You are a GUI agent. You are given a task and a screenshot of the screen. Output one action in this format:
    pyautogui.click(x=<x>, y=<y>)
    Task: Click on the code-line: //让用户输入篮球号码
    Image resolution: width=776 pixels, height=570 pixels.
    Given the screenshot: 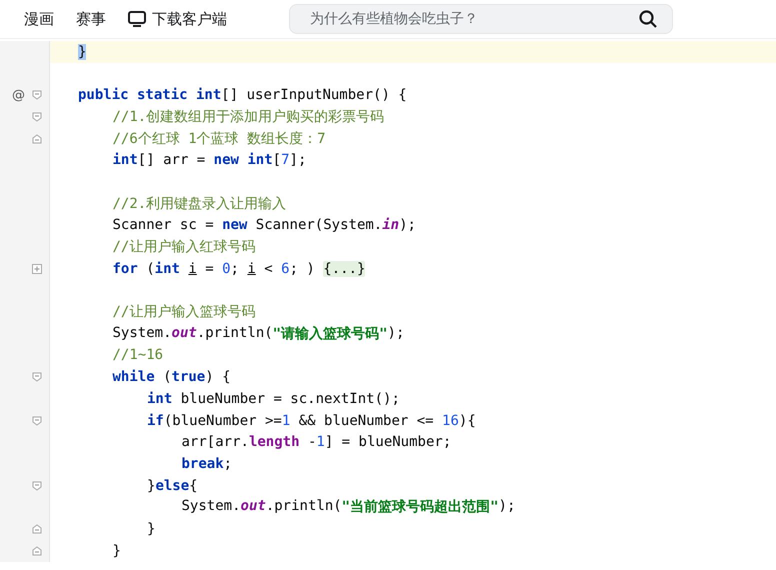 What is the action you would take?
    pyautogui.click(x=184, y=312)
    